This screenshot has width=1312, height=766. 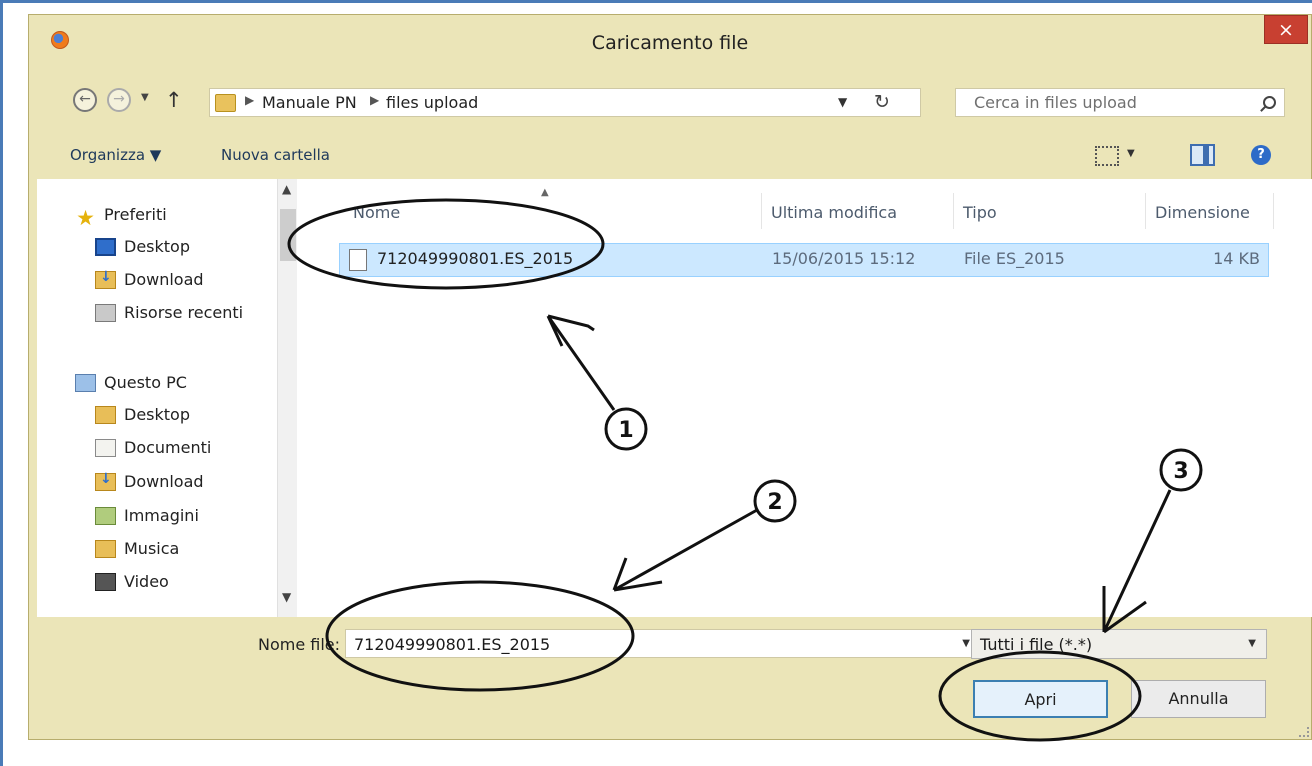 I want to click on address-dropdown-icon: ▼, so click(x=842, y=102).